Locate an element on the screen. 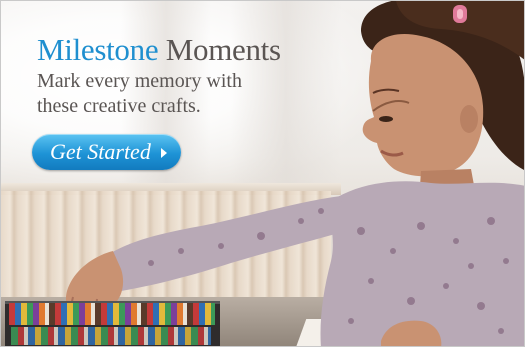 The height and width of the screenshot is (347, 525). subhead-line: Mark every memory with is located at coordinates (139, 81).